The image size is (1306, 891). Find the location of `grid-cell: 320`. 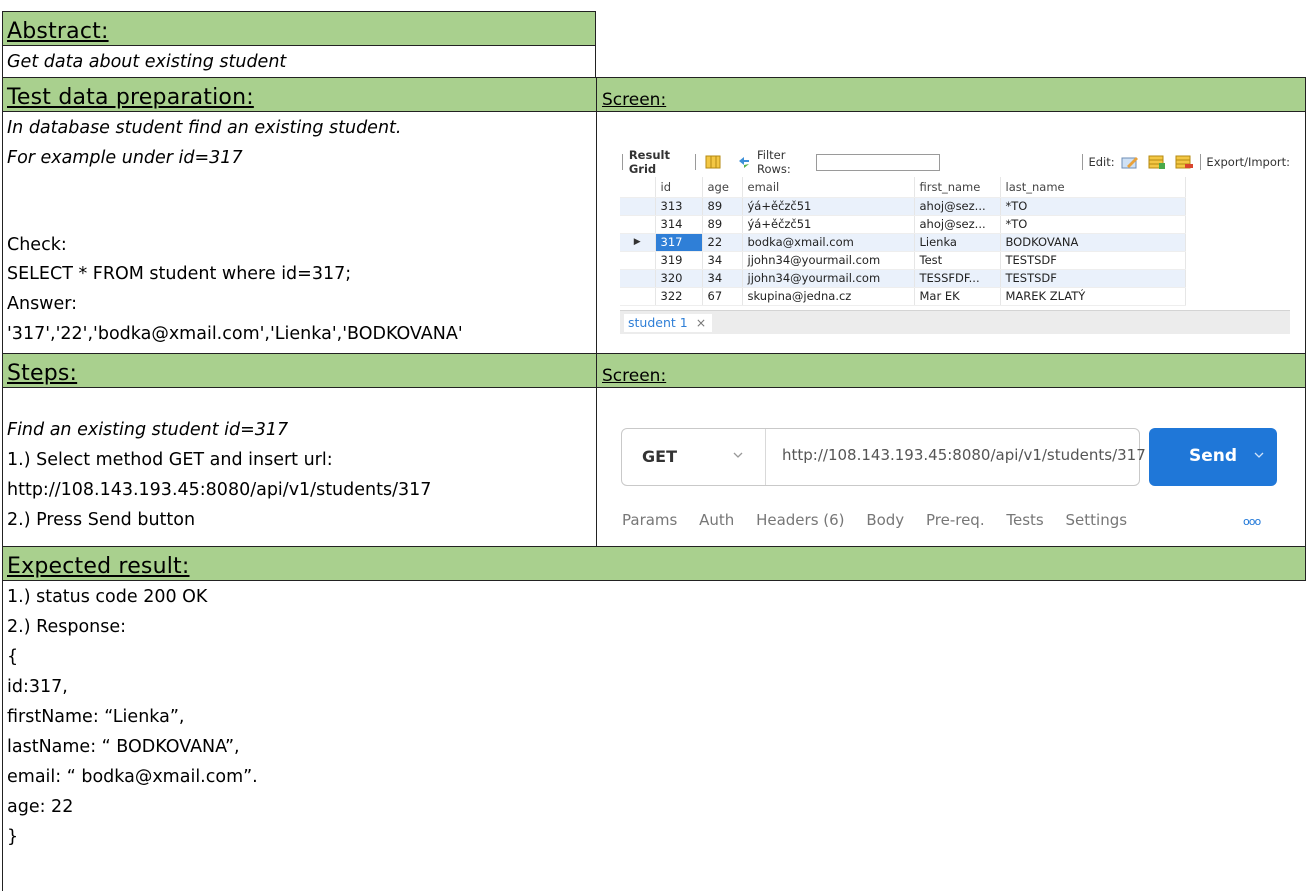

grid-cell: 320 is located at coordinates (679, 278).